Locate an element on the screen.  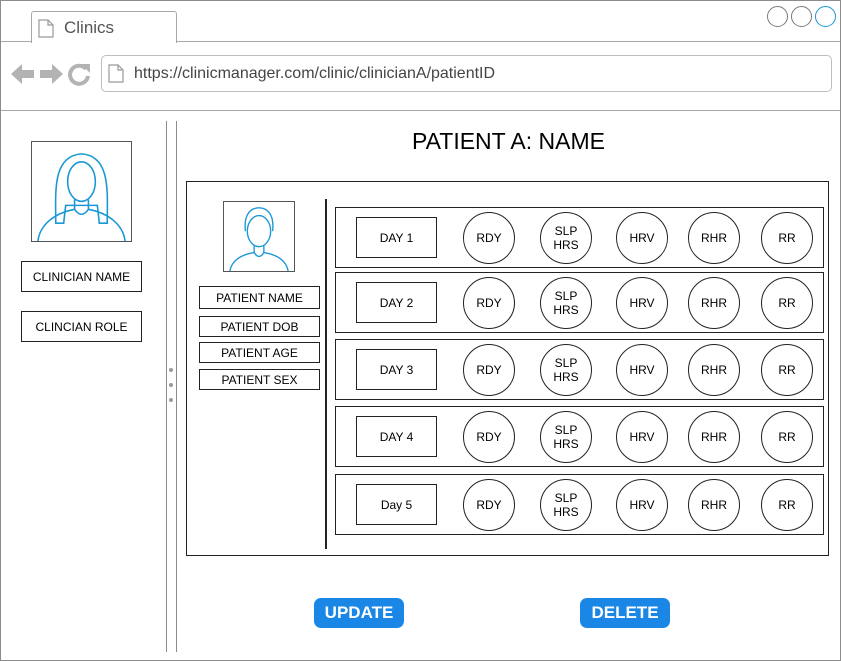
tab-title: Clinics is located at coordinates (89, 27).